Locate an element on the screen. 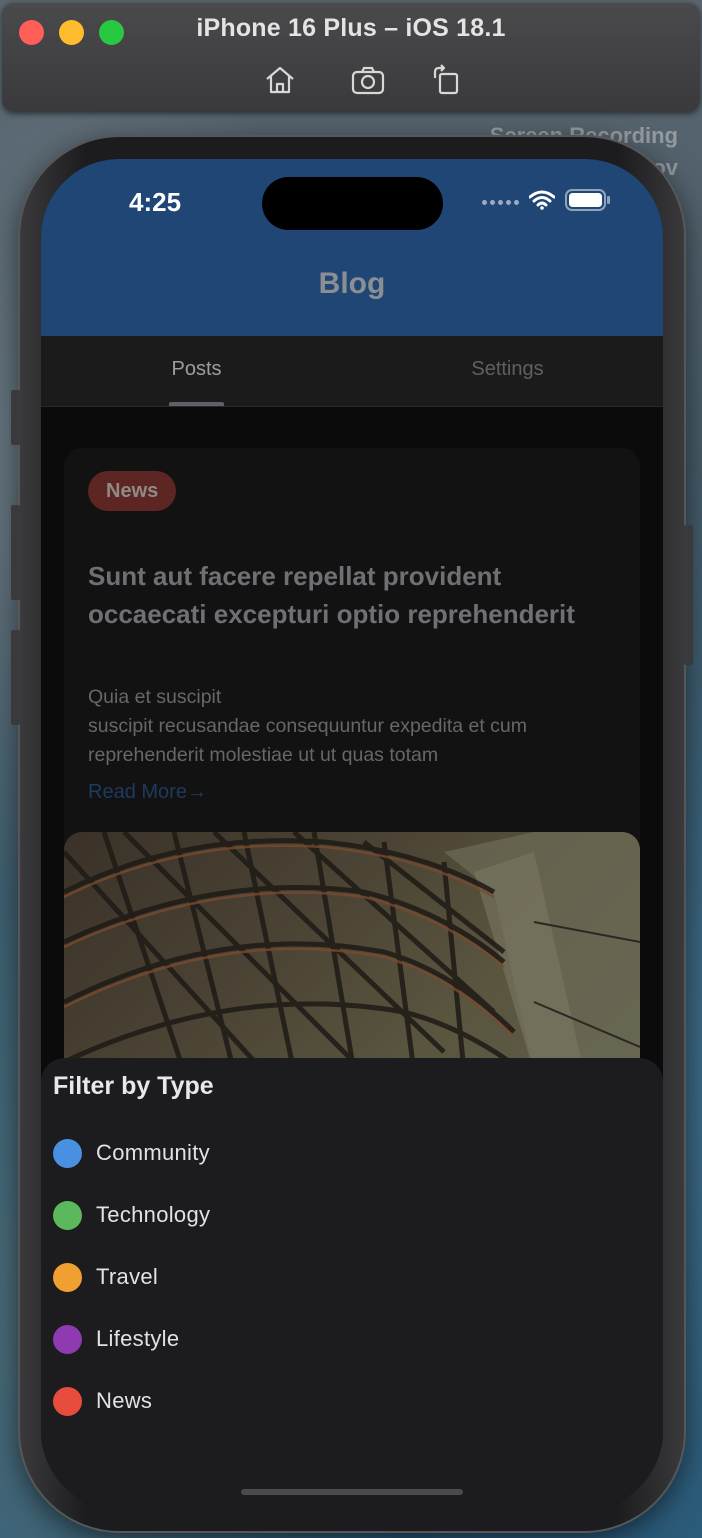  filter-sheet-title: Filter by Type is located at coordinates (133, 1086).